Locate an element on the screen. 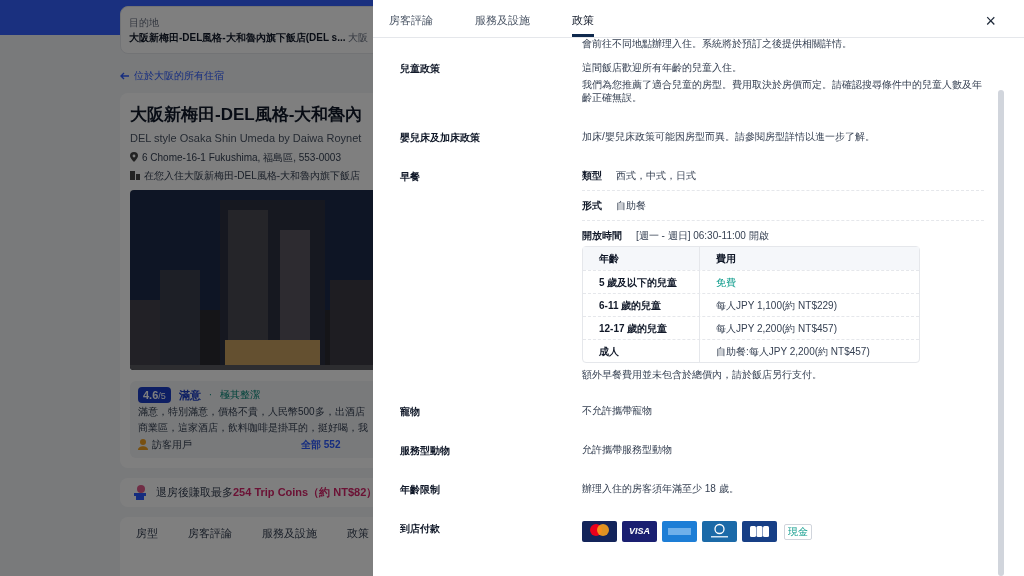 This screenshot has width=1024, height=576. policy-label: 年齡限制 is located at coordinates (420, 490).